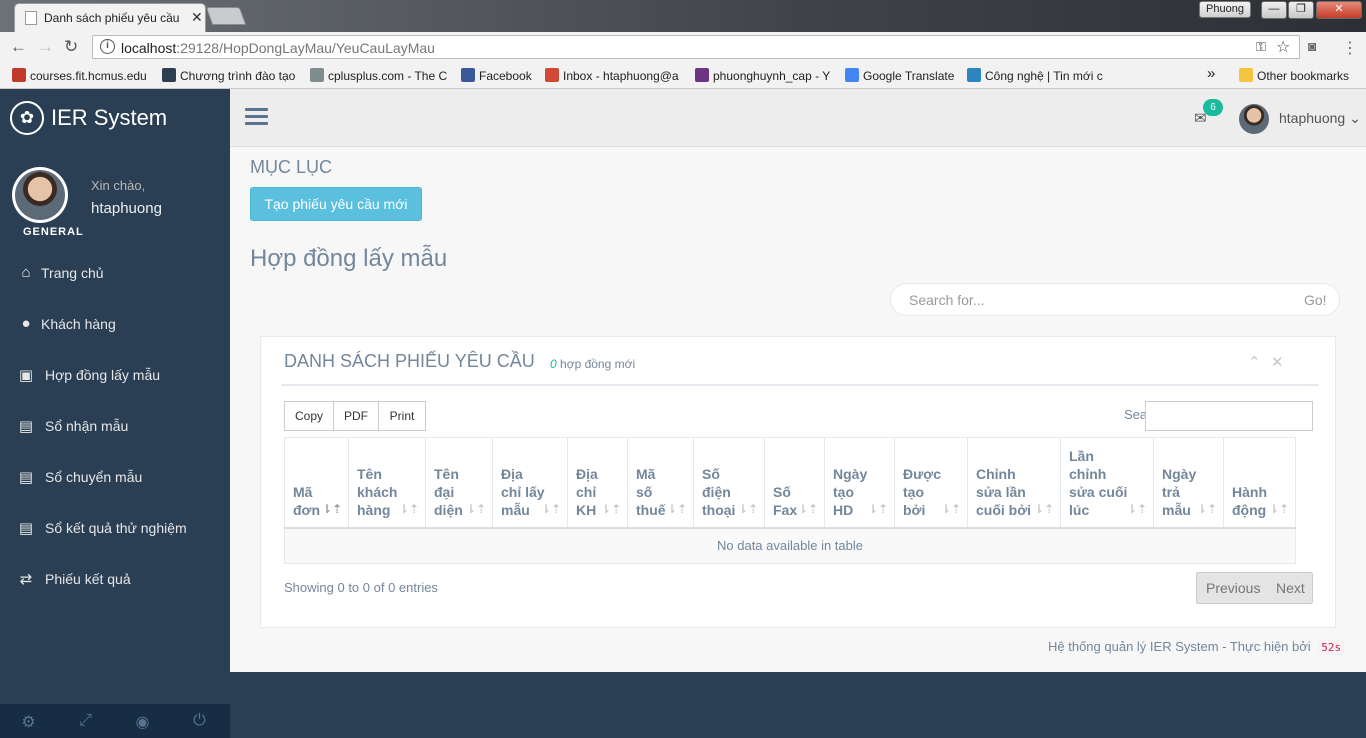 The height and width of the screenshot is (738, 1366). I want to click on next-button: Next, so click(1290, 588).